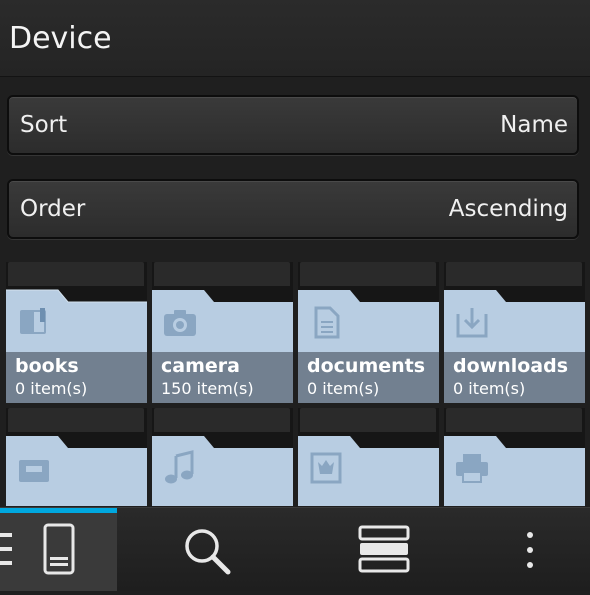 The height and width of the screenshot is (595, 590). What do you see at coordinates (180, 322) in the screenshot?
I see `camera-icon` at bounding box center [180, 322].